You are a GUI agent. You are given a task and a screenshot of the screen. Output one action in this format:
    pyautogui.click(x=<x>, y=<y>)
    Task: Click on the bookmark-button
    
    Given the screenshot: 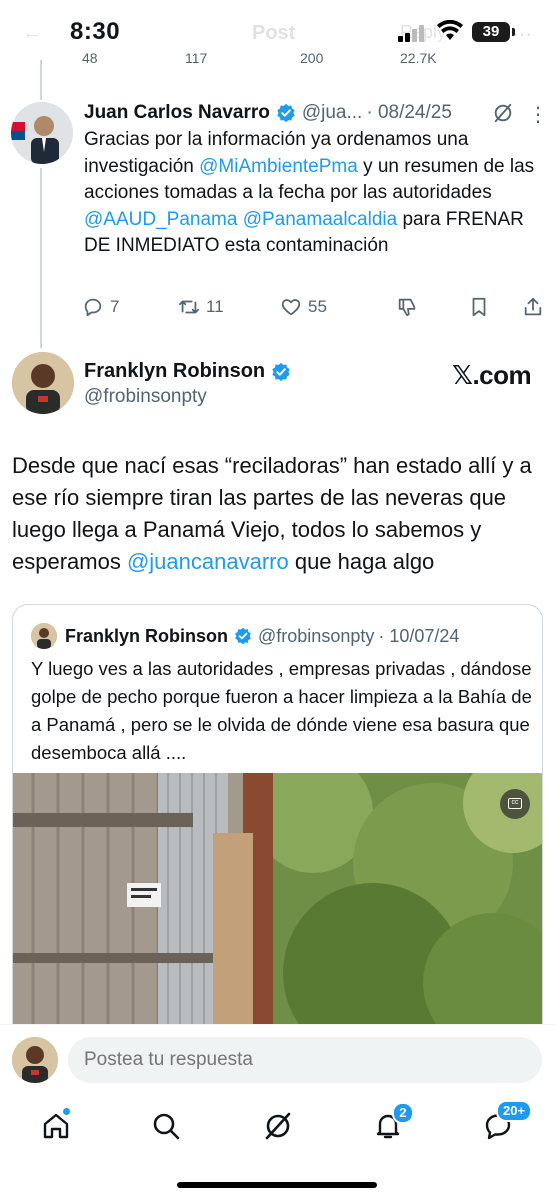 What is the action you would take?
    pyautogui.click(x=479, y=307)
    